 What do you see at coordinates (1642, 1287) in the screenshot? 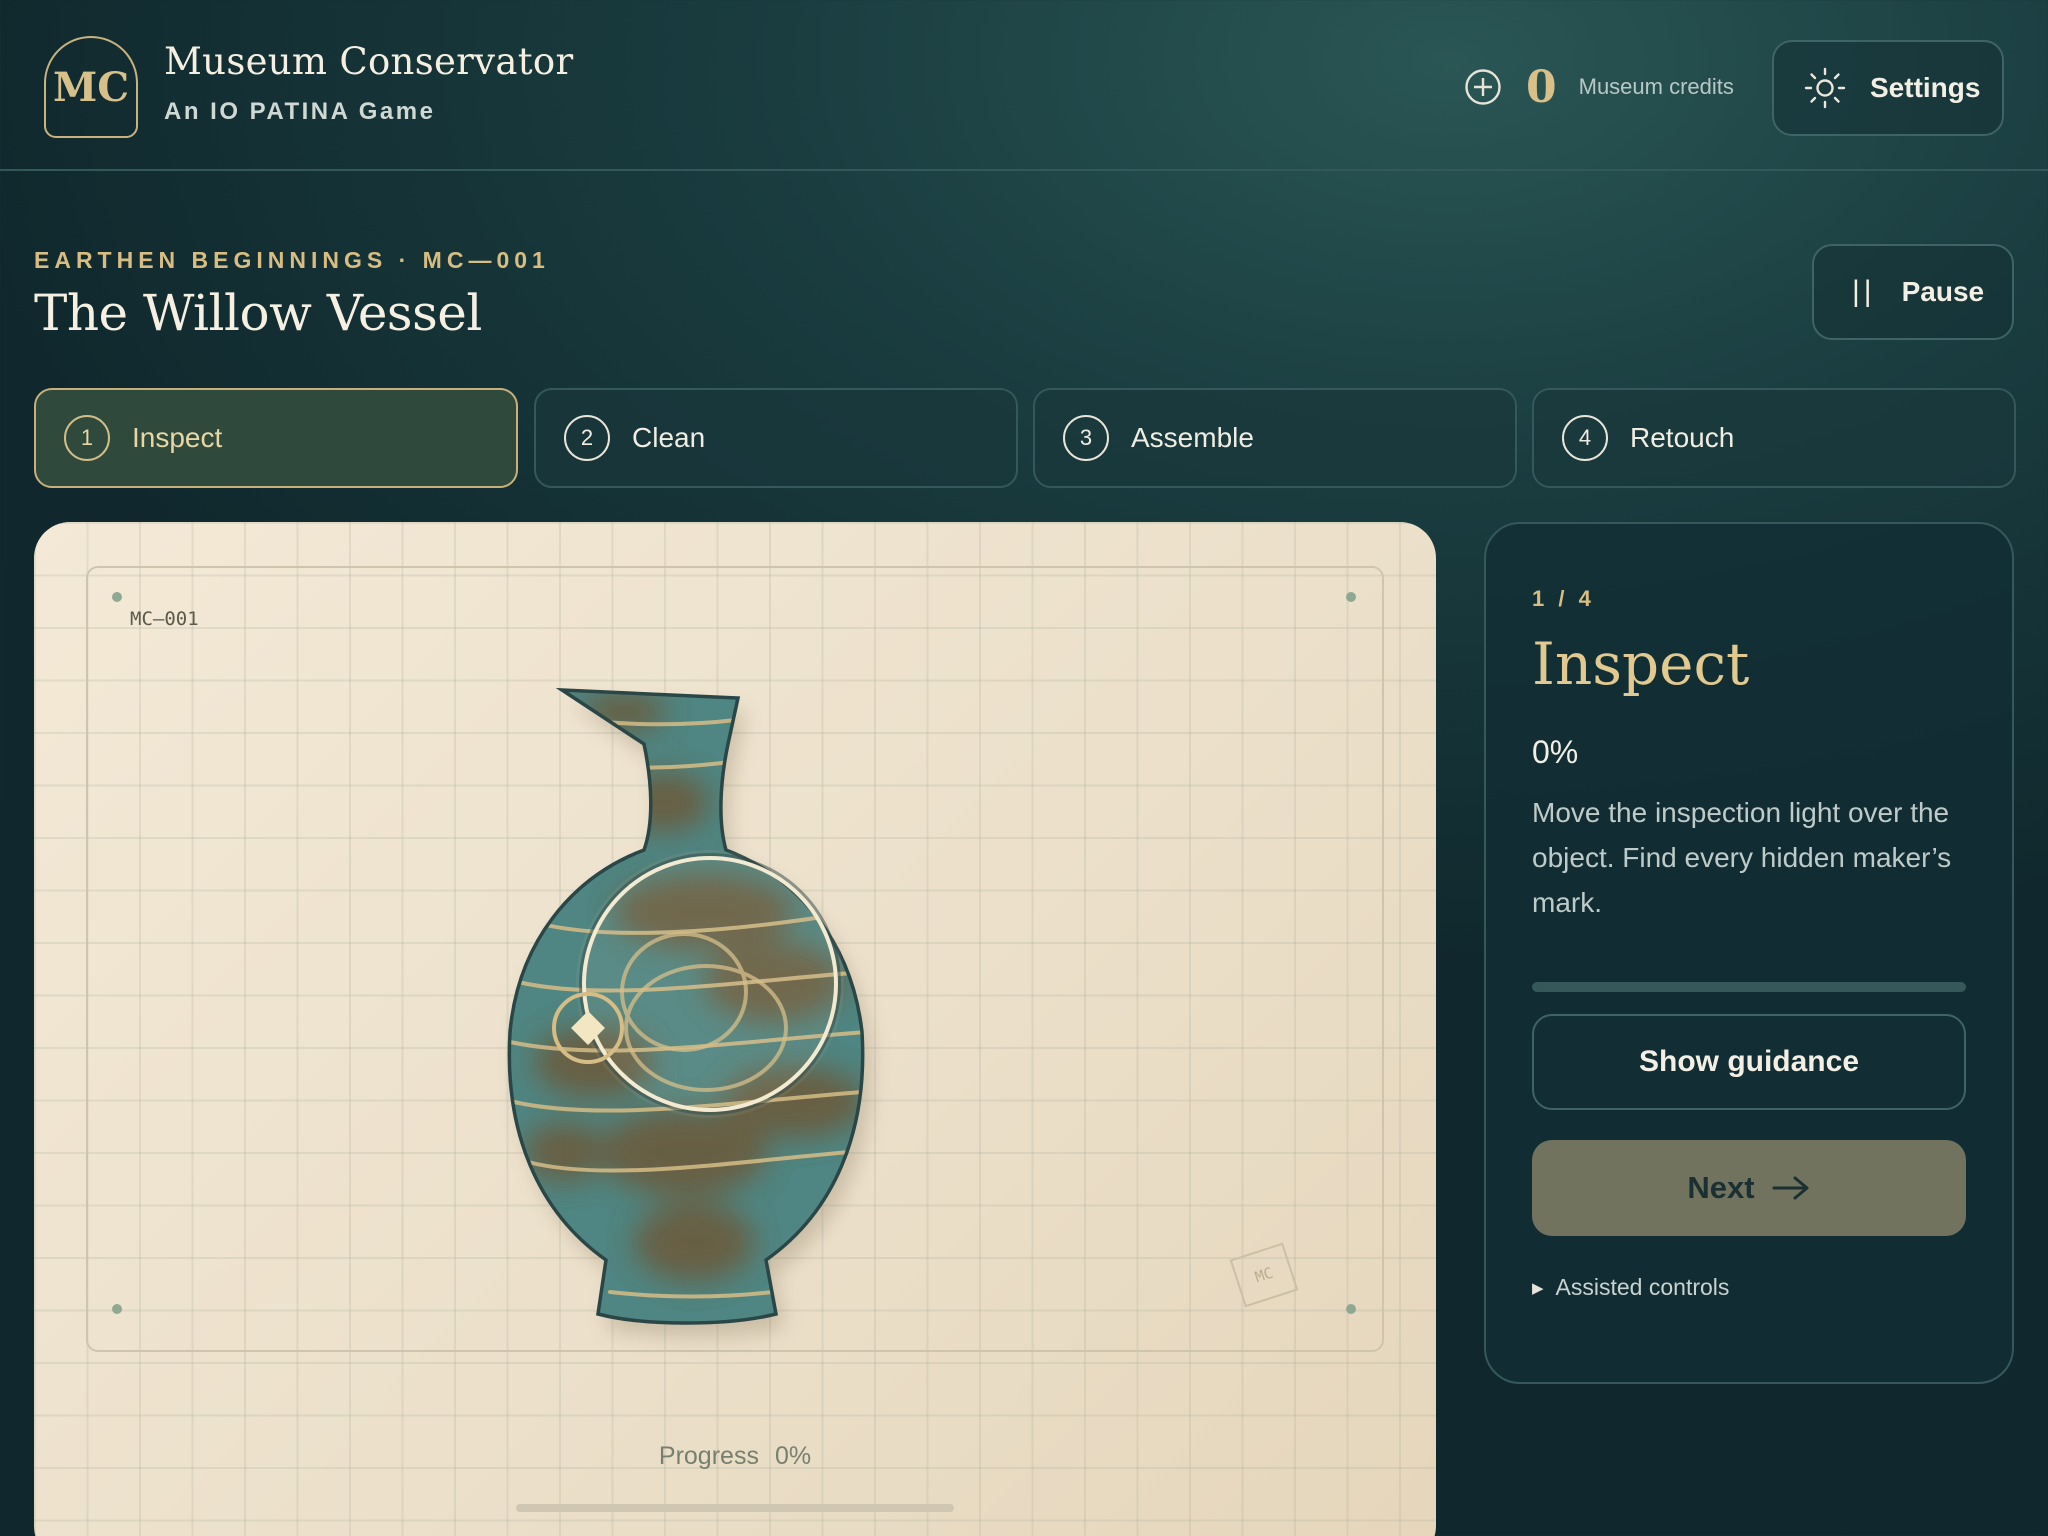
I see `assisted-controls-label: Assisted controls` at bounding box center [1642, 1287].